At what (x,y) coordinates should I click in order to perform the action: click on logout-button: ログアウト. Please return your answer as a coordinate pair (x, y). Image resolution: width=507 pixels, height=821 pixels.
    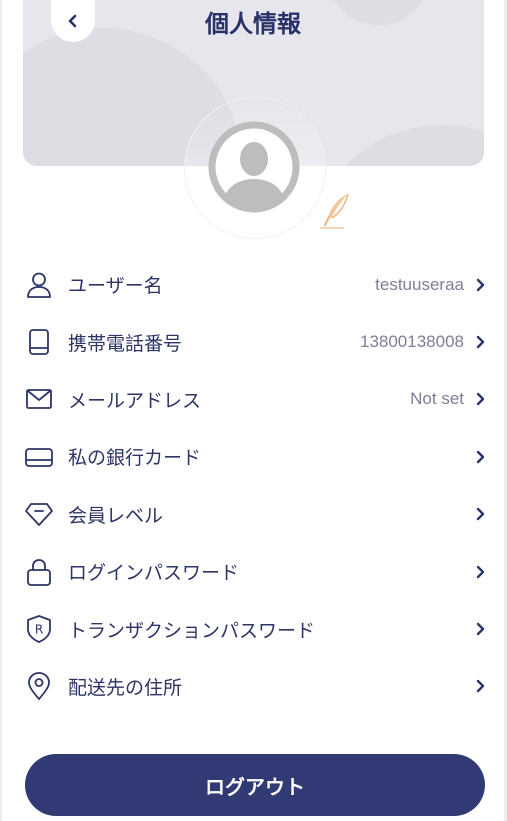
    Looking at the image, I should click on (255, 785).